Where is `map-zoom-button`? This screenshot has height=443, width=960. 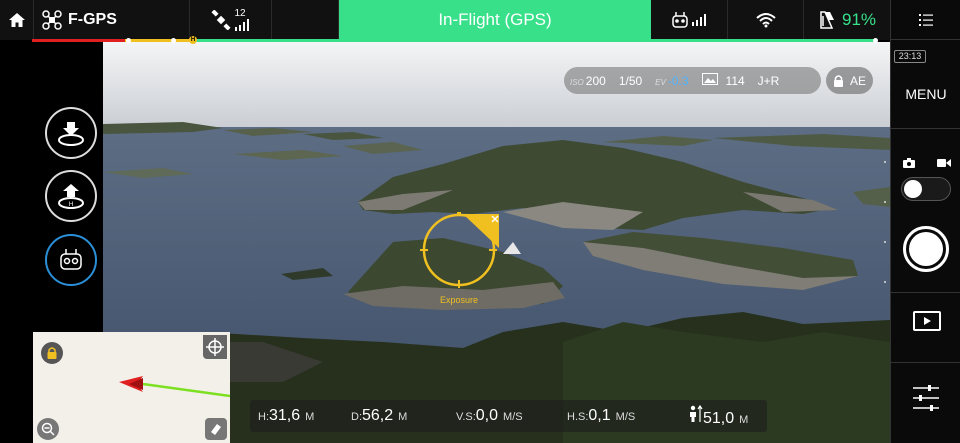 map-zoom-button is located at coordinates (48, 429).